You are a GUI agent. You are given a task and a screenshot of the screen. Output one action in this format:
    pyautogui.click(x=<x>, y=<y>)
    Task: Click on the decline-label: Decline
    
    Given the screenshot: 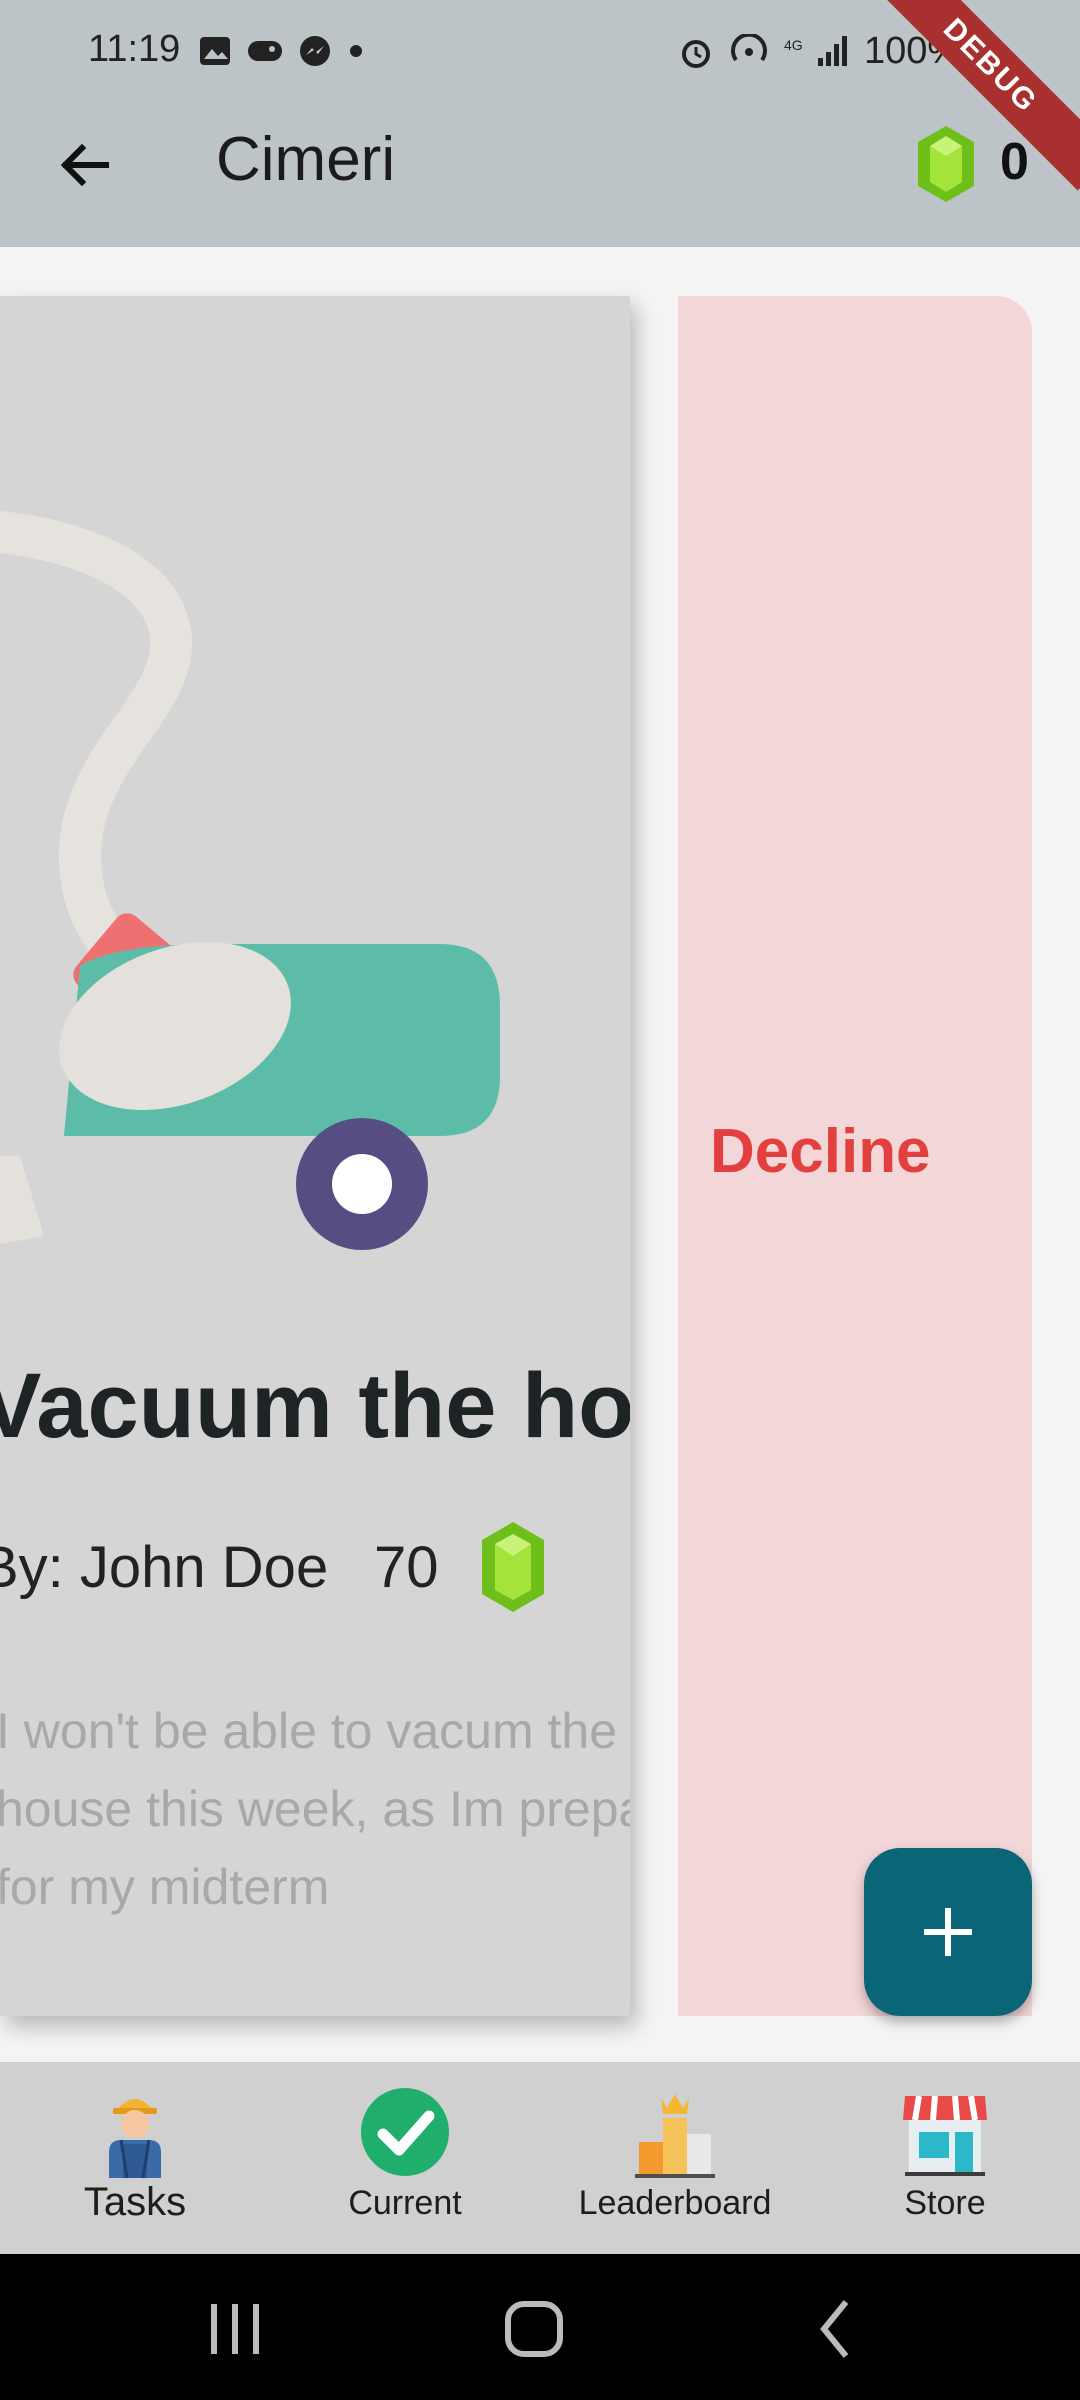 What is the action you would take?
    pyautogui.click(x=820, y=1151)
    